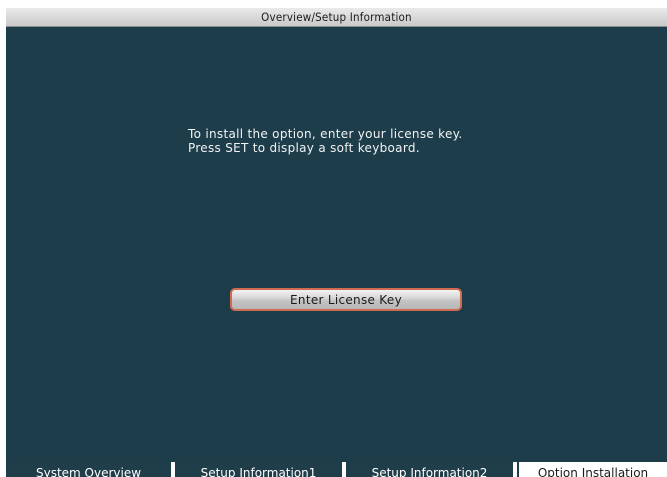  I want to click on tab-setup-information2: Setup Information2, so click(429, 469).